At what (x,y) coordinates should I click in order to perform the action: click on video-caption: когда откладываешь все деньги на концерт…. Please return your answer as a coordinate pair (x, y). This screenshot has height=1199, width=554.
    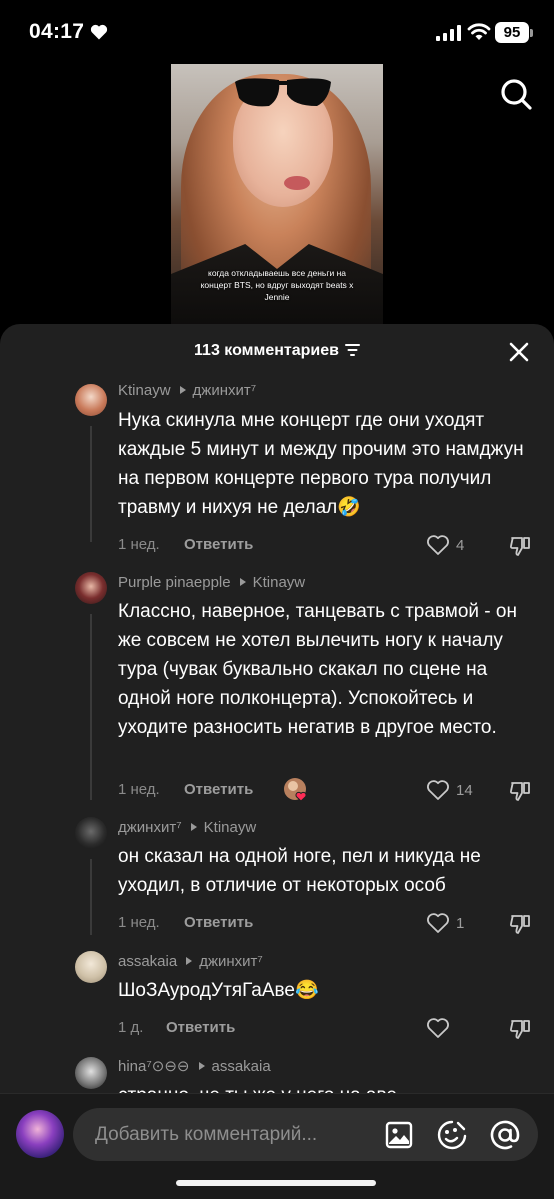
    Looking at the image, I should click on (277, 285).